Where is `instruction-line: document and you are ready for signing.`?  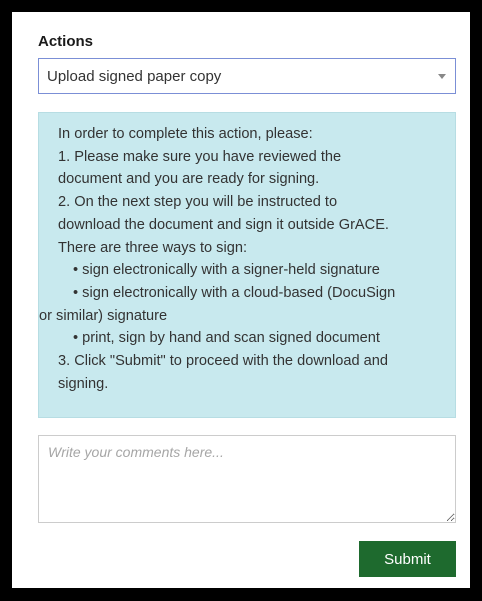 instruction-line: document and you are ready for signing. is located at coordinates (189, 179).